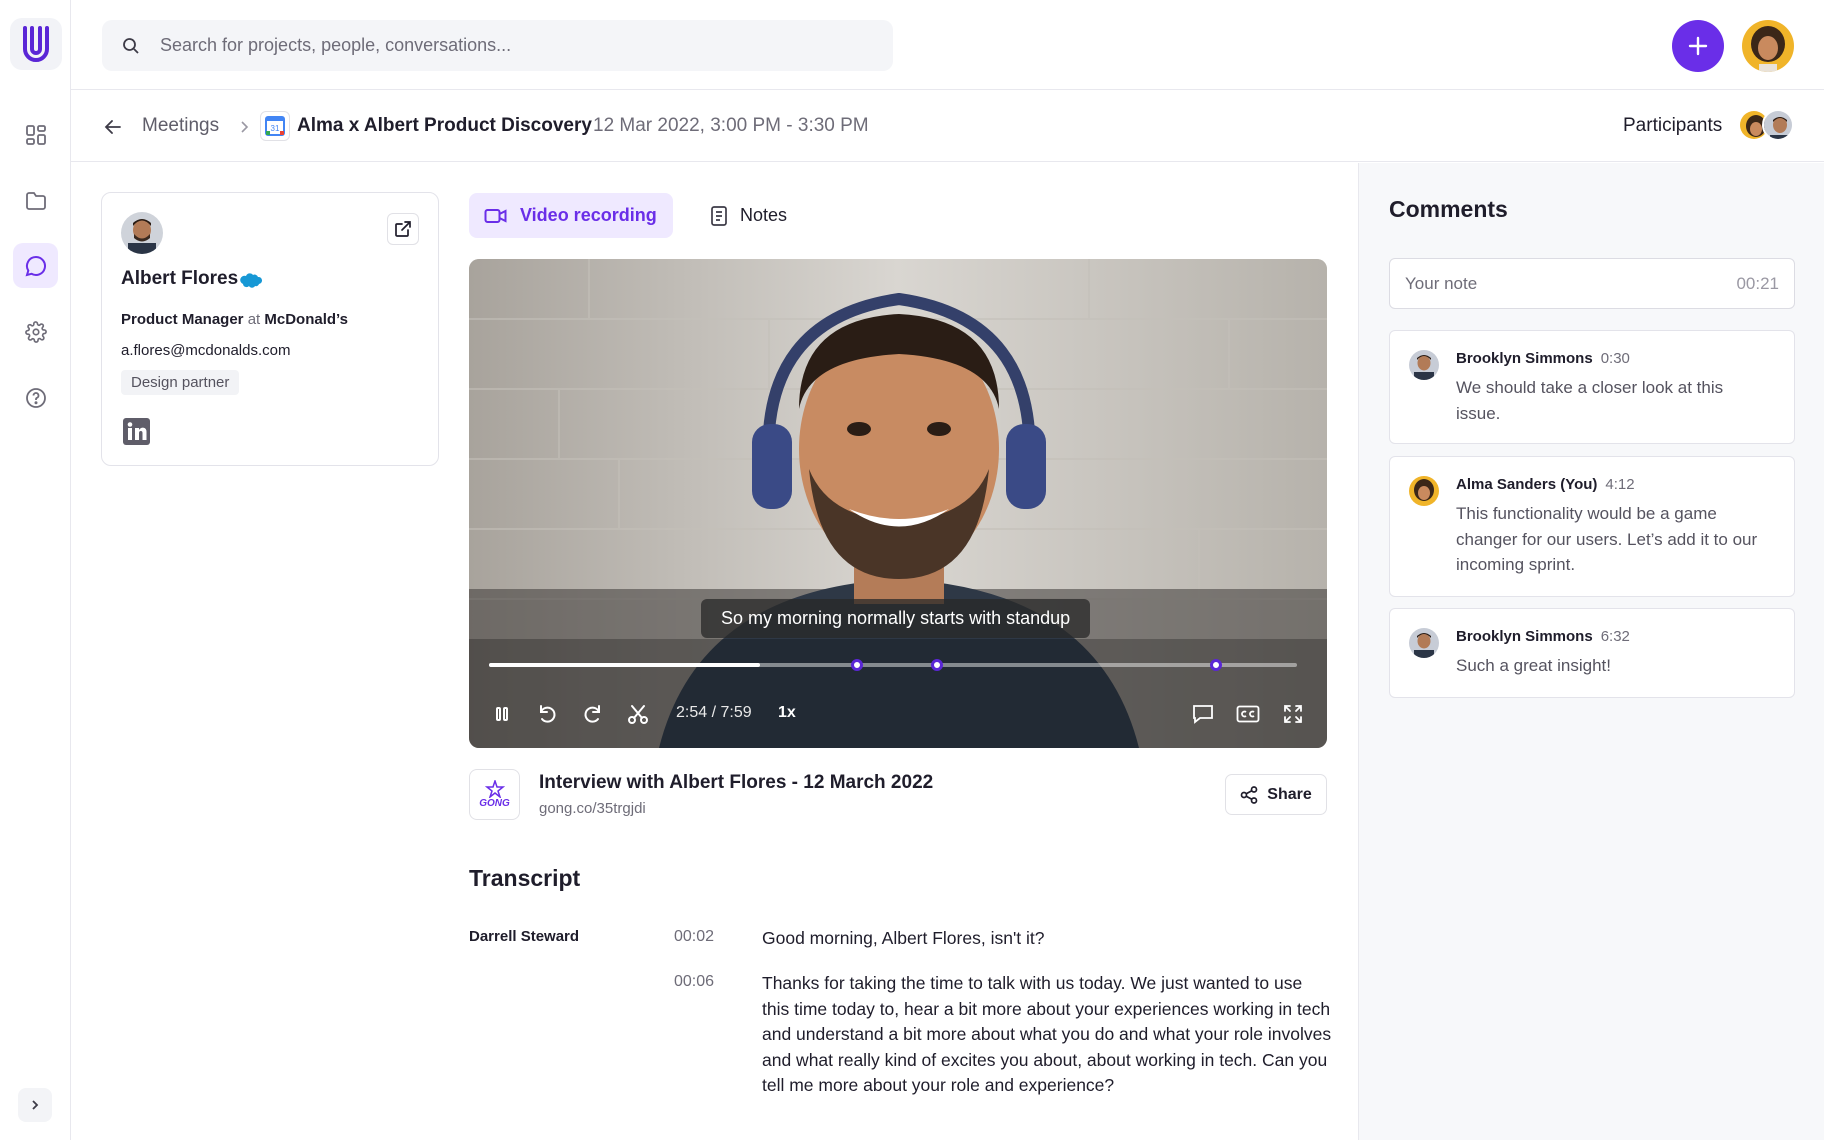 This screenshot has height=1140, width=1824. I want to click on user-avatar, so click(1768, 46).